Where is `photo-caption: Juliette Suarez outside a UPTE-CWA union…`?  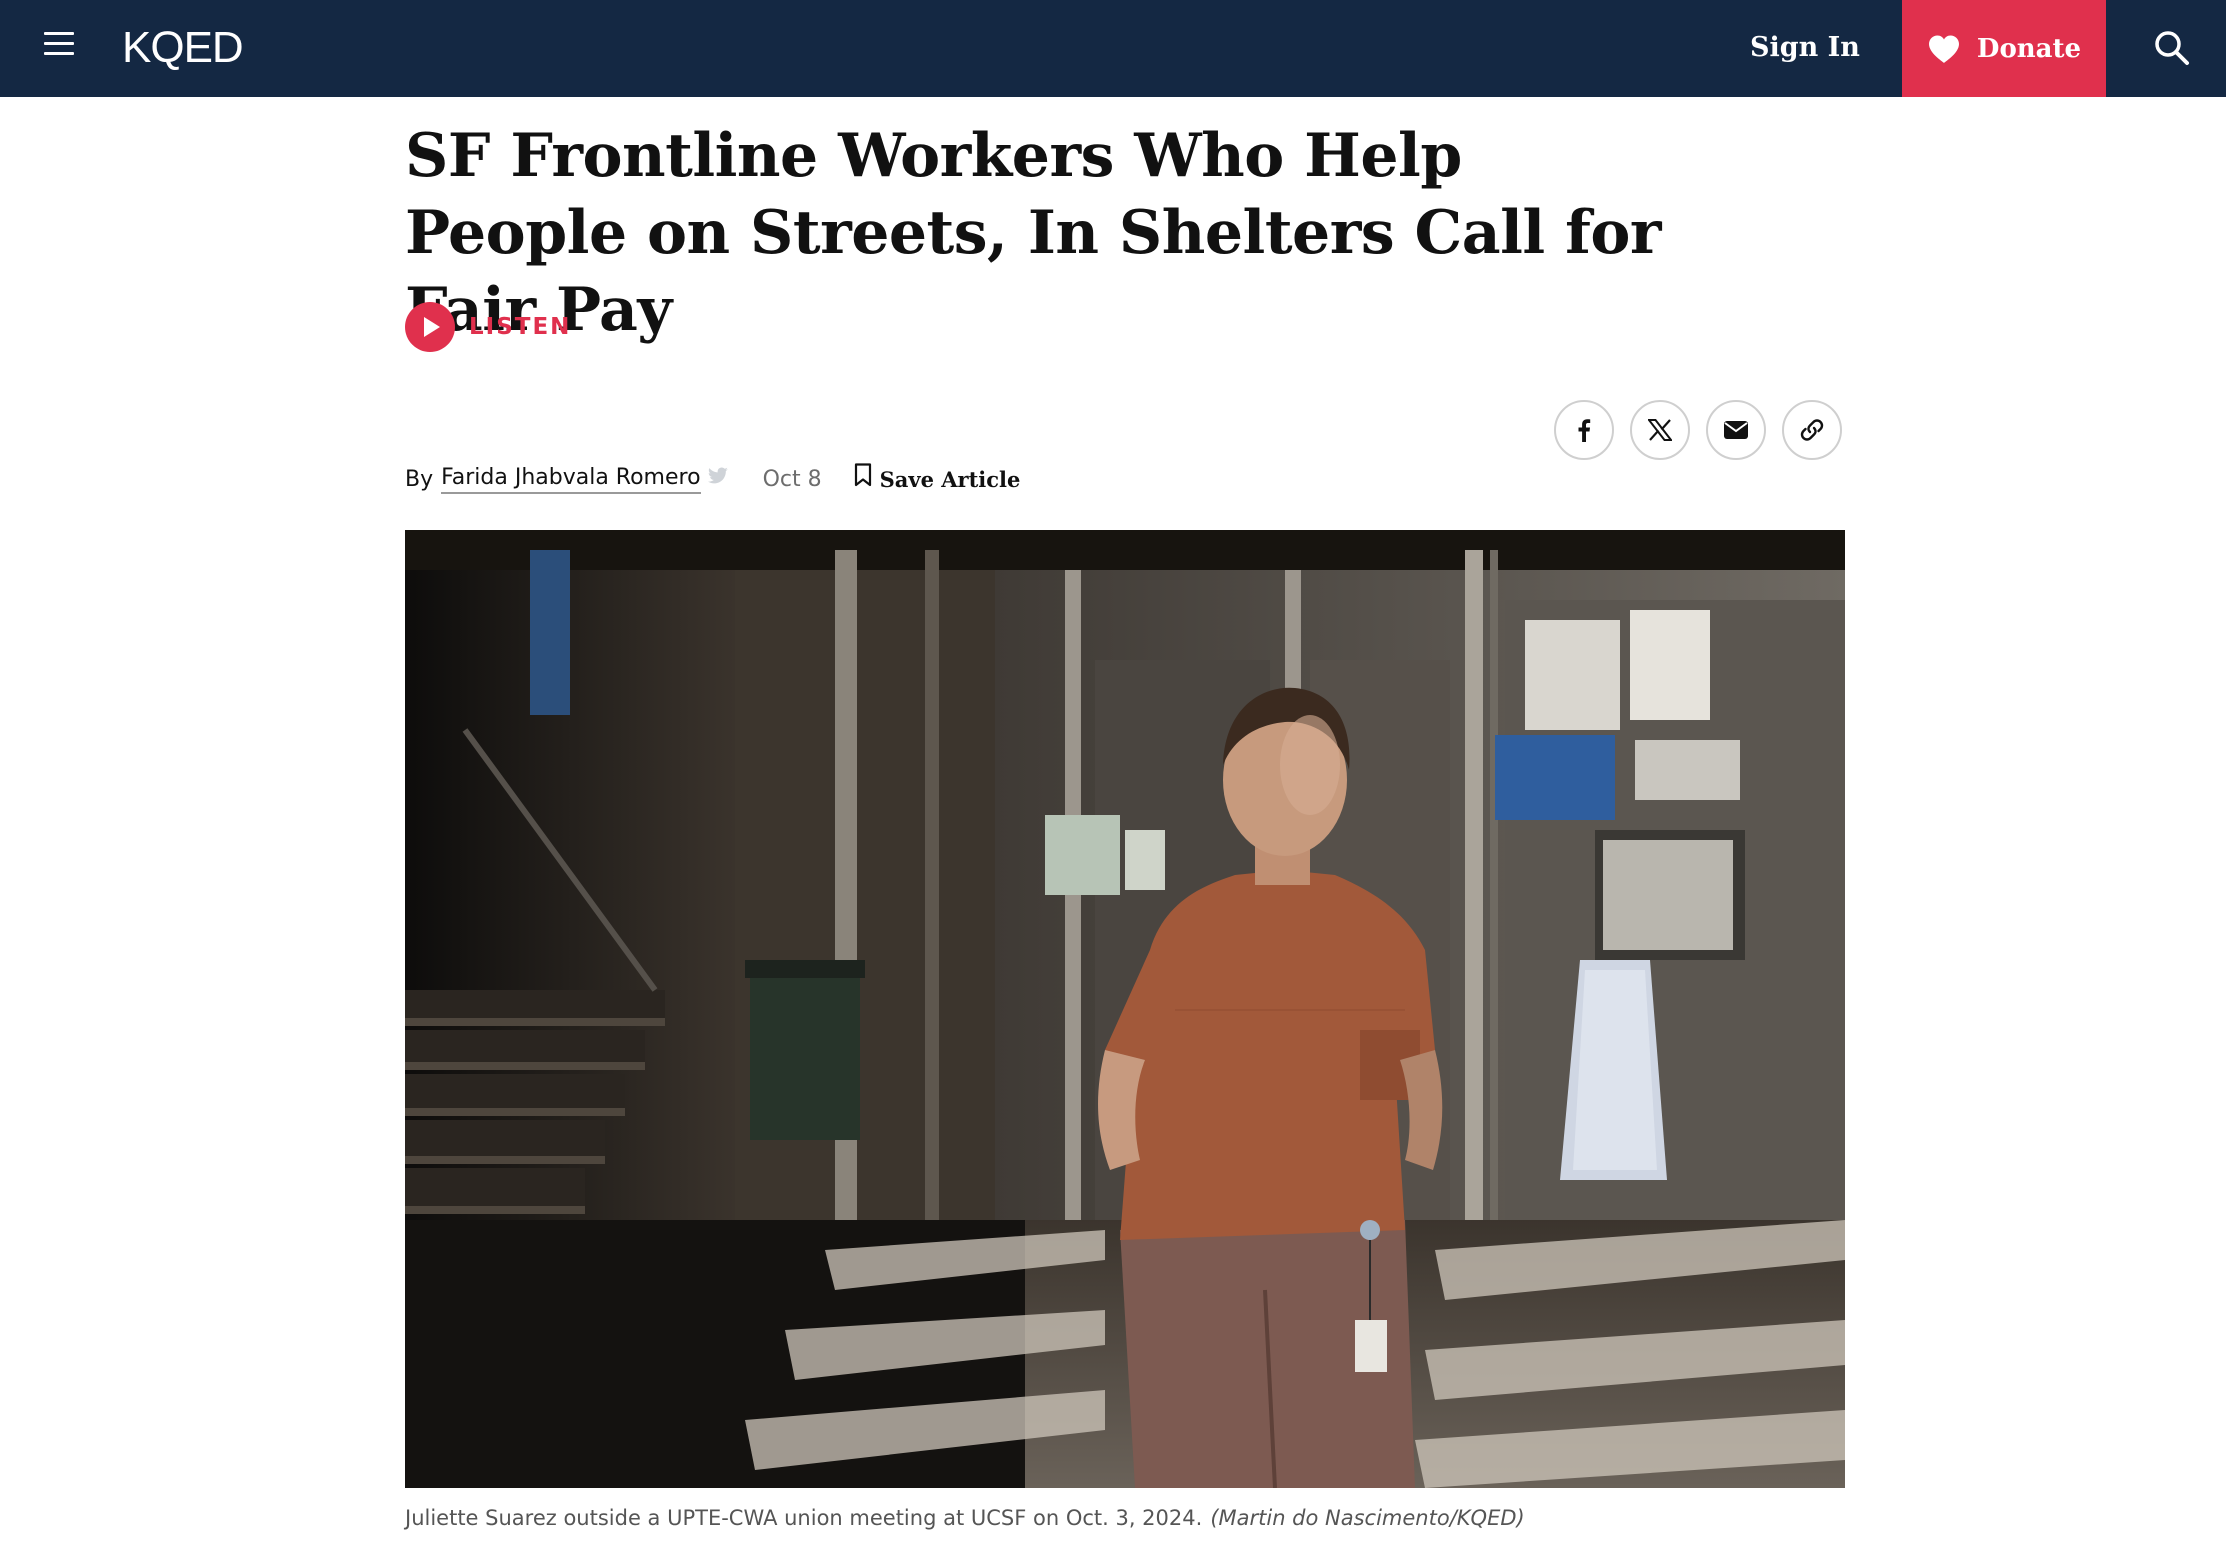 photo-caption: Juliette Suarez outside a UPTE-CWA union… is located at coordinates (965, 1518).